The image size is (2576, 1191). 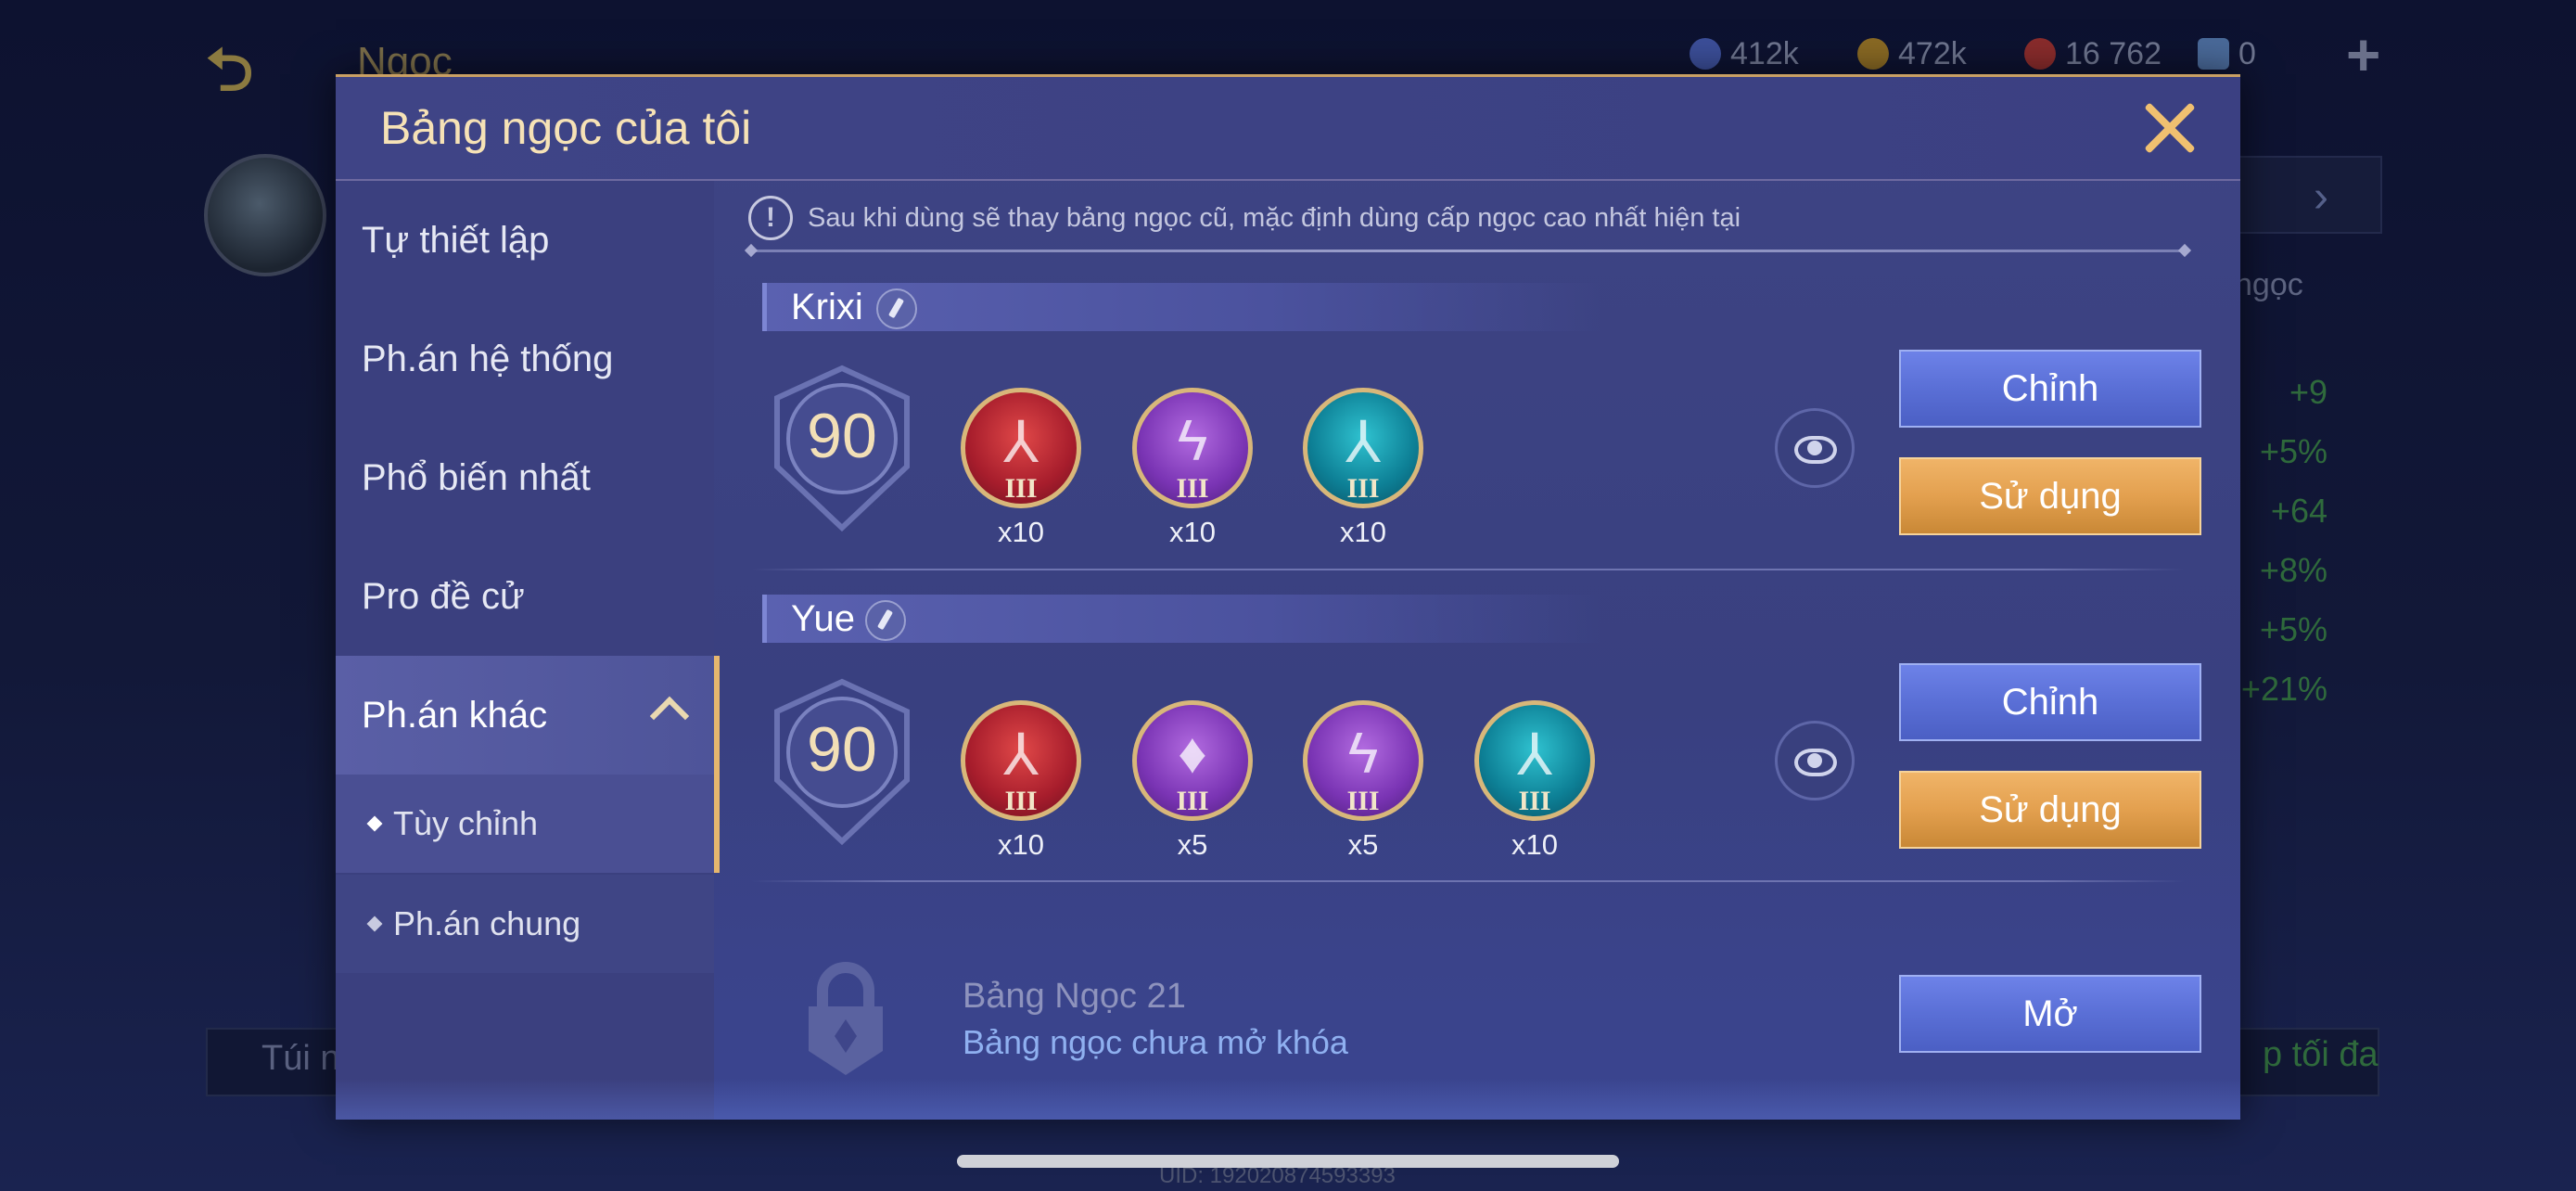 What do you see at coordinates (669, 716) in the screenshot?
I see `chevron-up-icon` at bounding box center [669, 716].